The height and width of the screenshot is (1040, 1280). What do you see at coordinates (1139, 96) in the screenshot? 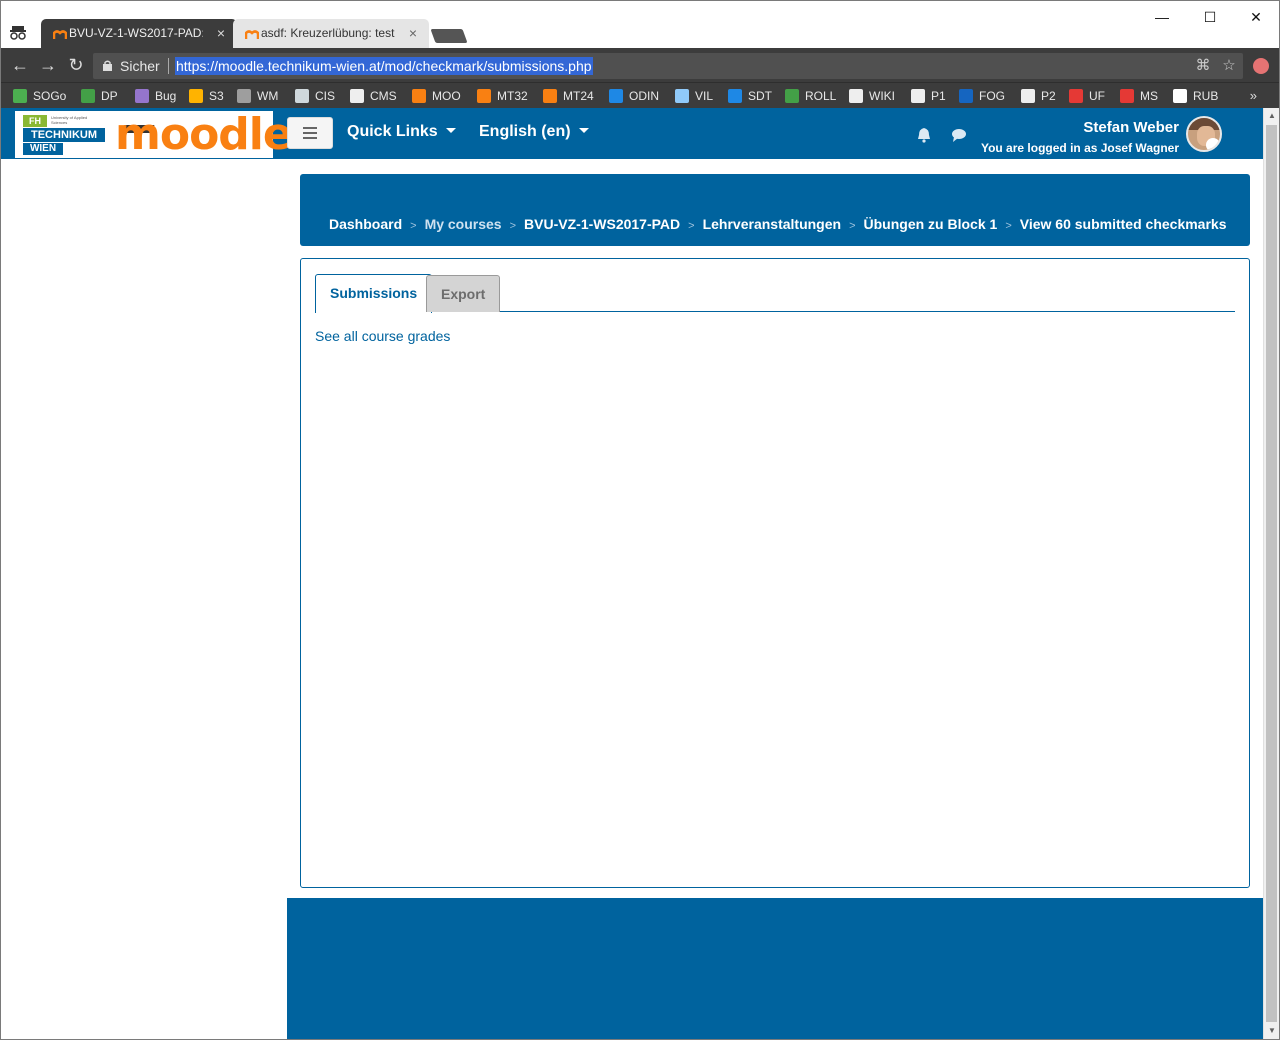
I see `bookmark-ms: MS` at bounding box center [1139, 96].